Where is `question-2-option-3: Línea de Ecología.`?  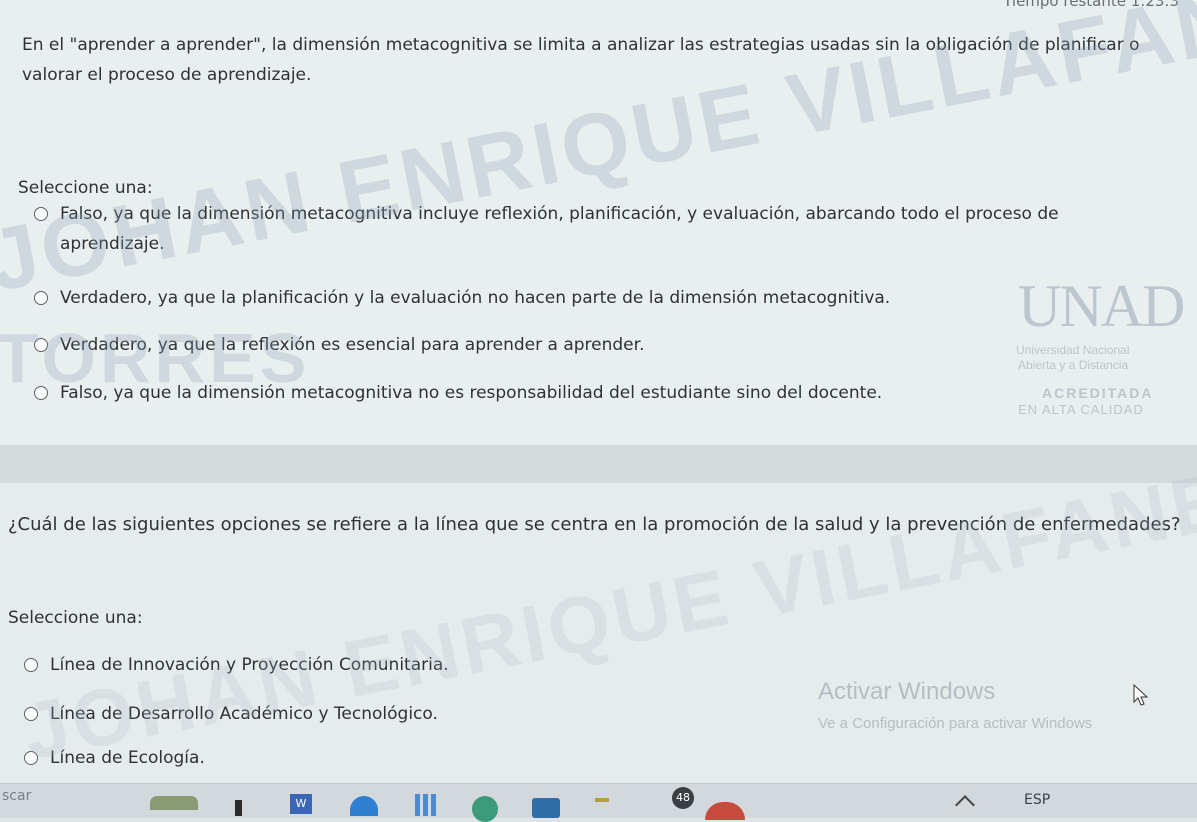
question-2-option-3: Línea de Ecología. is located at coordinates (114, 758).